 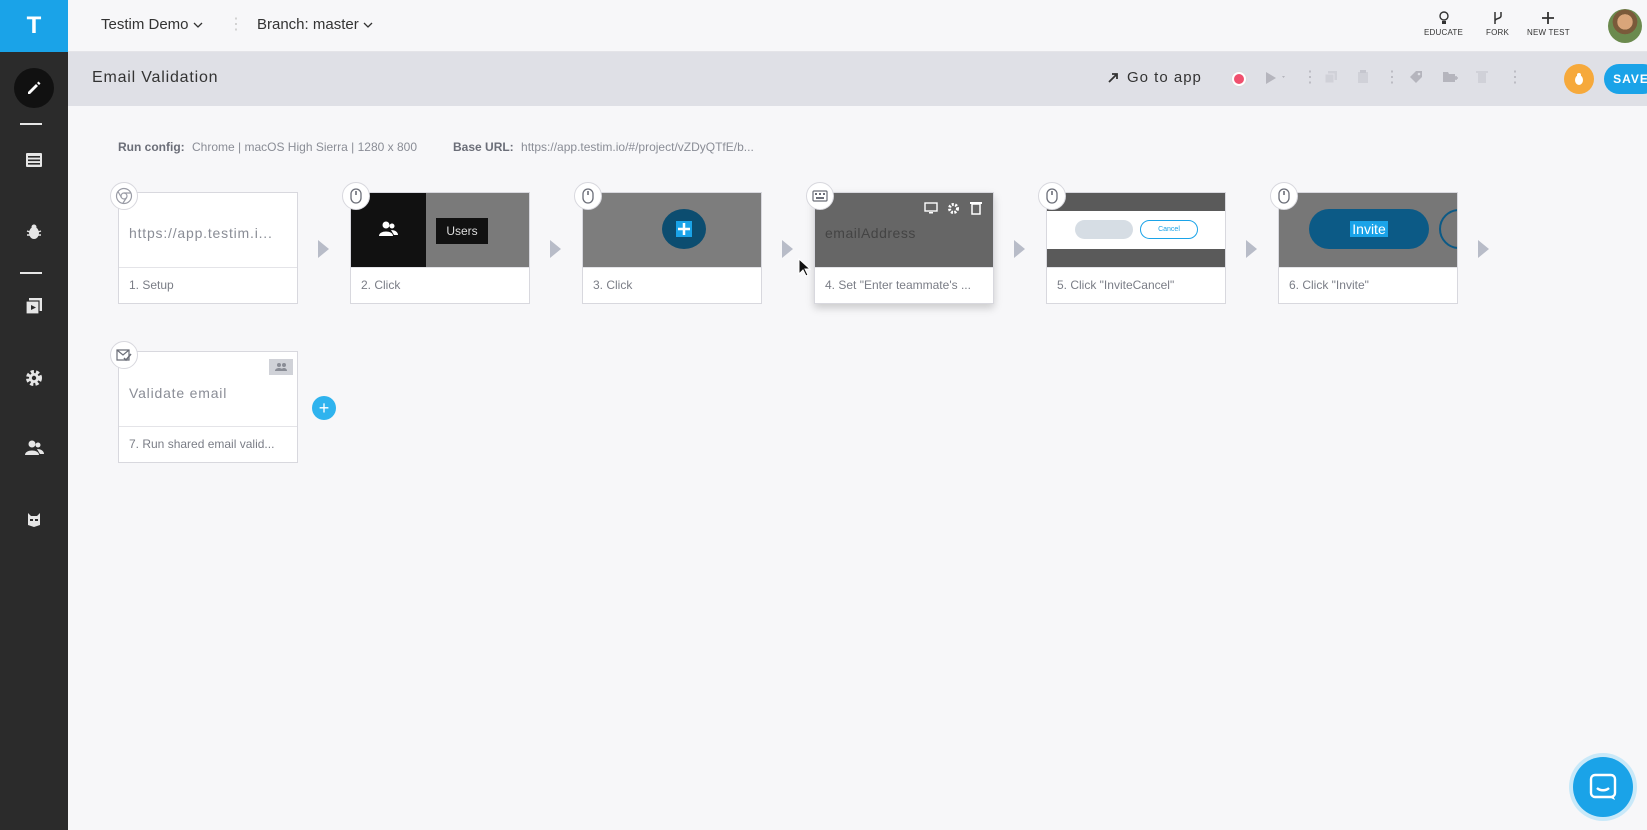 What do you see at coordinates (1169, 229) in the screenshot?
I see `cancel-button-thumb: Cancel` at bounding box center [1169, 229].